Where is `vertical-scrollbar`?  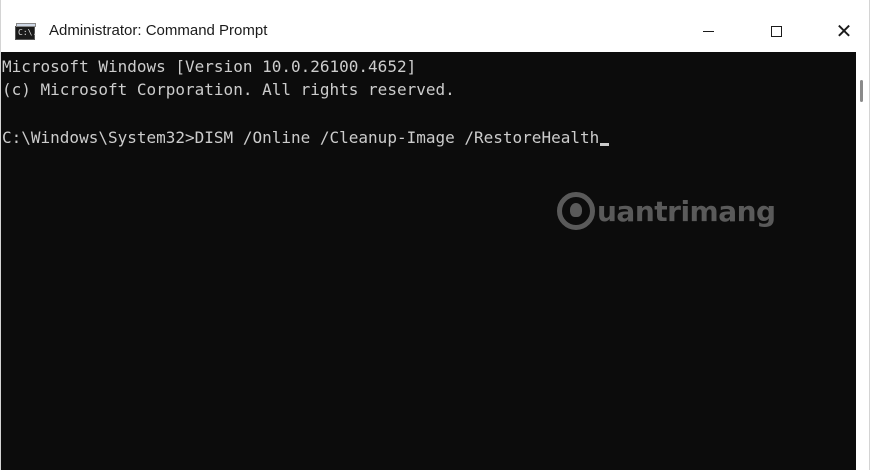 vertical-scrollbar is located at coordinates (862, 261).